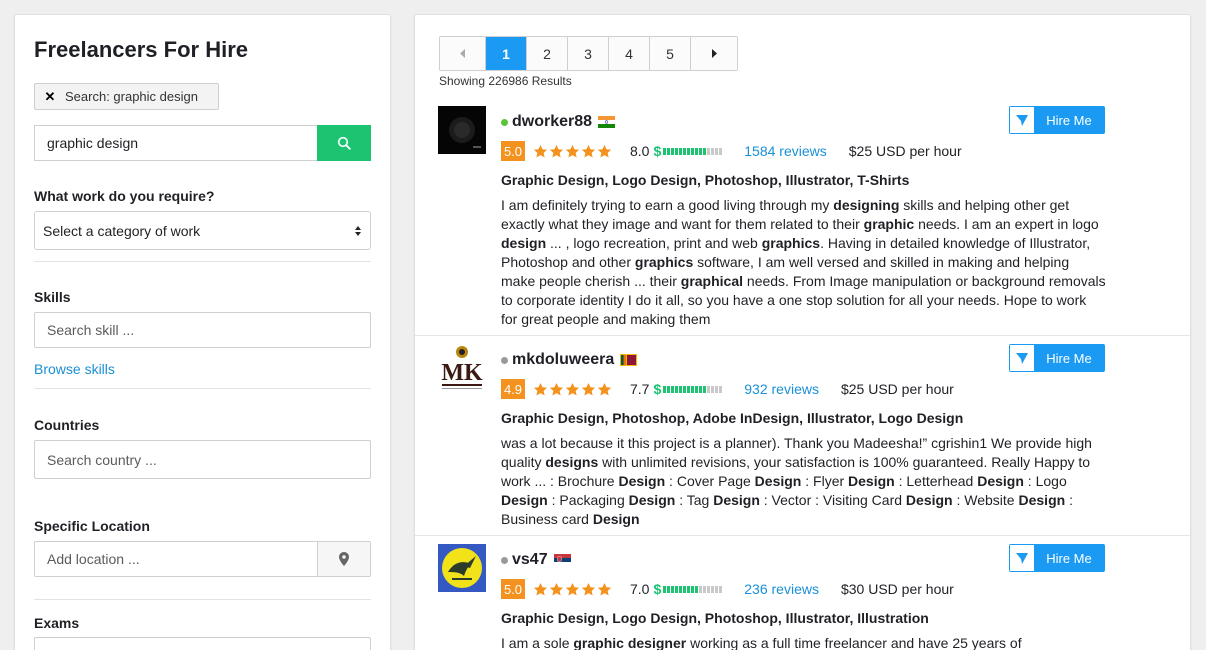 The height and width of the screenshot is (650, 1206). What do you see at coordinates (131, 96) in the screenshot?
I see `chip-label: Search: graphic design` at bounding box center [131, 96].